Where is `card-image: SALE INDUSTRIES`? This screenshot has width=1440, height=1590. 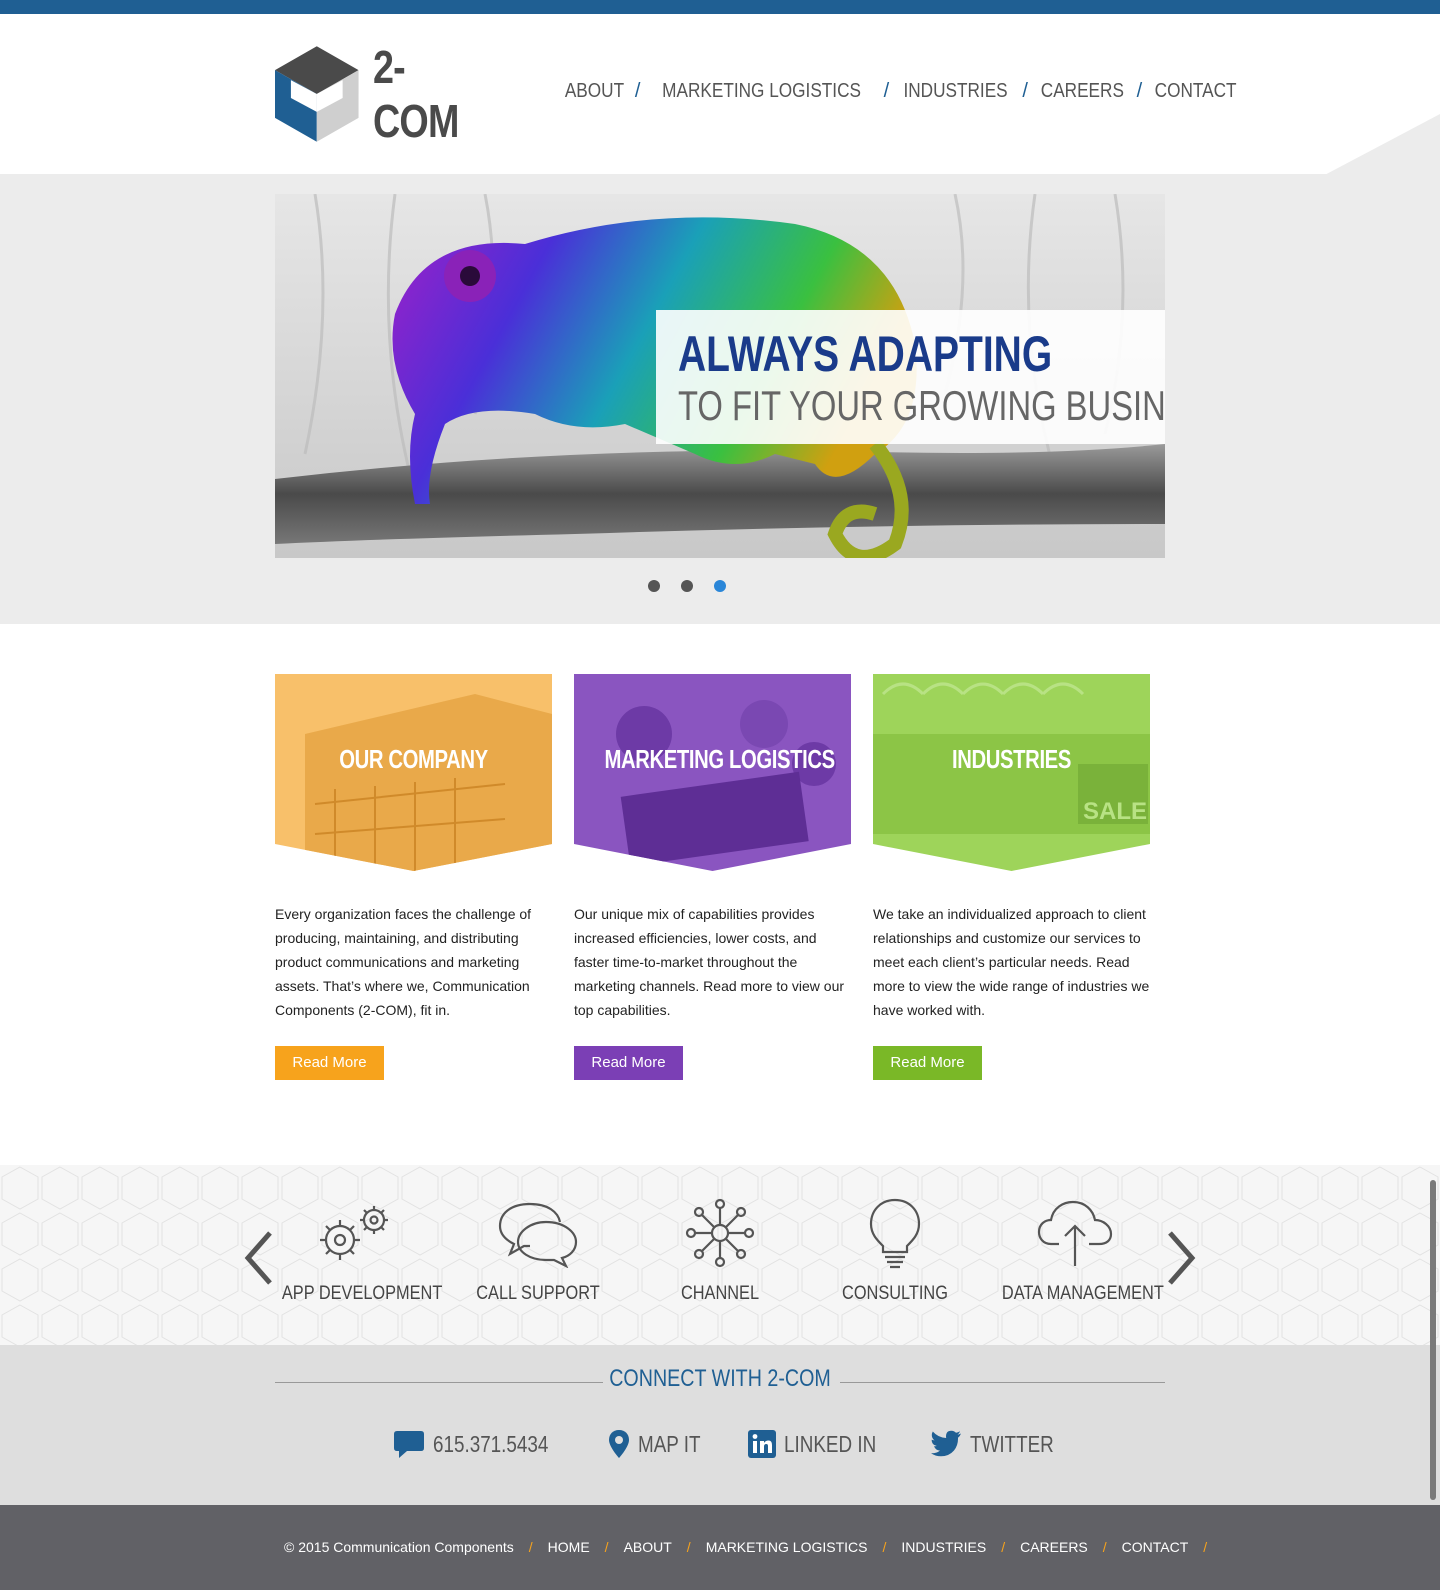 card-image: SALE INDUSTRIES is located at coordinates (1011, 772).